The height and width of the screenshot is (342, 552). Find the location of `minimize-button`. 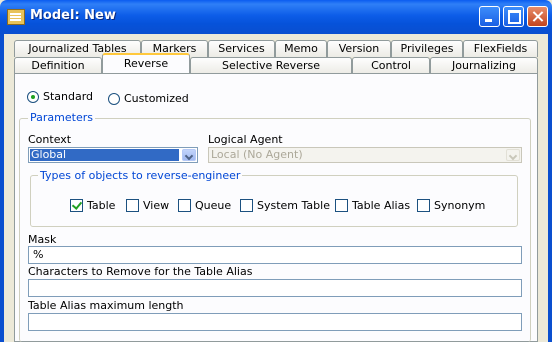

minimize-button is located at coordinates (489, 16).